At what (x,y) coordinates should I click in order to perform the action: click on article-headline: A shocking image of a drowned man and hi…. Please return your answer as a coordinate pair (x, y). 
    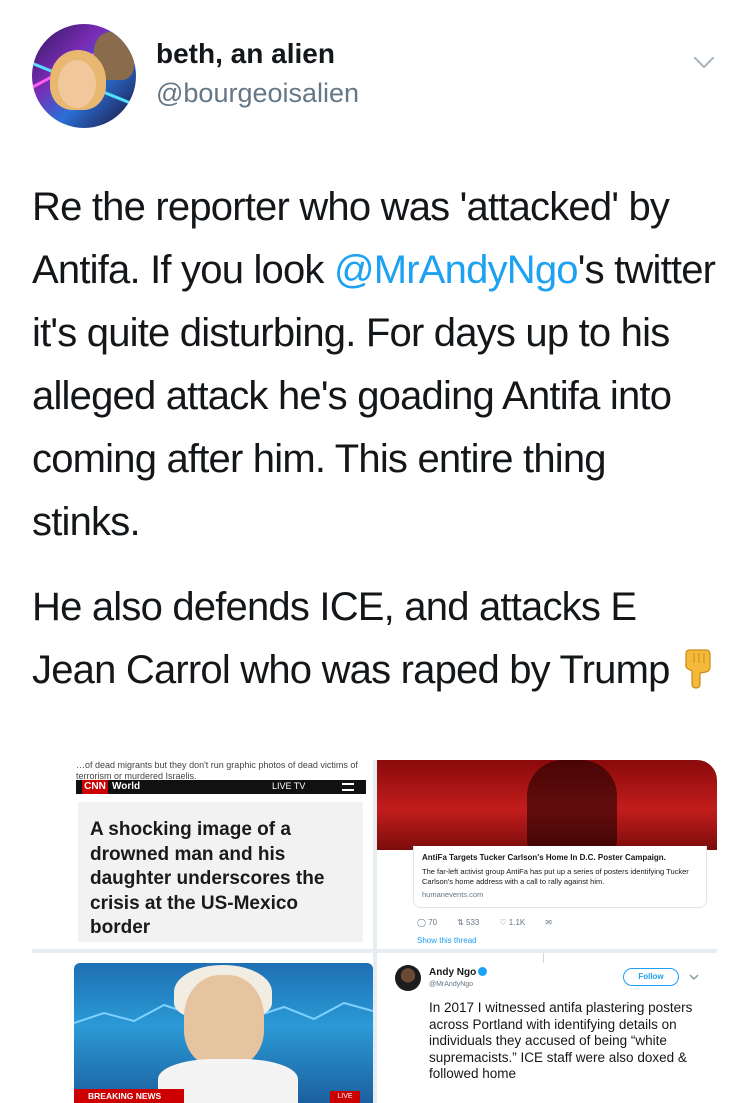
    Looking at the image, I should click on (220, 872).